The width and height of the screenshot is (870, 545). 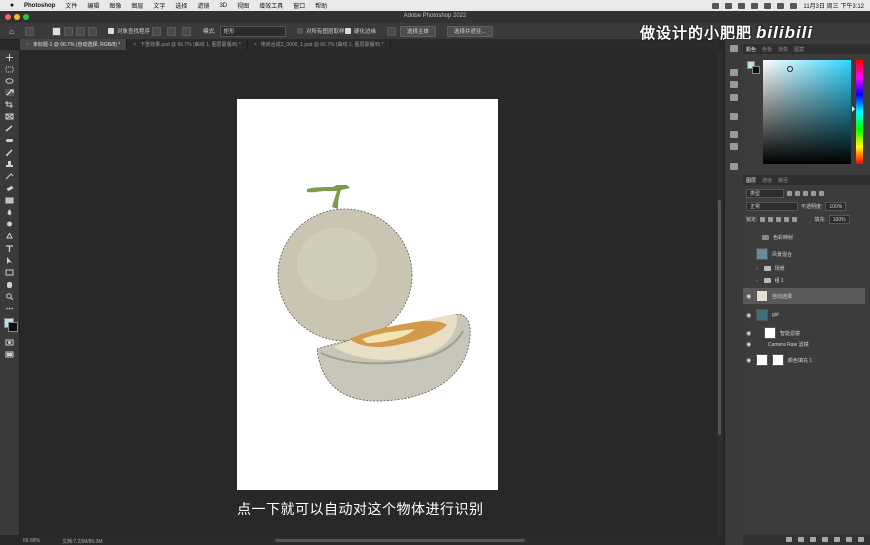 I want to click on select-subject-button: 选择主体, so click(x=418, y=31).